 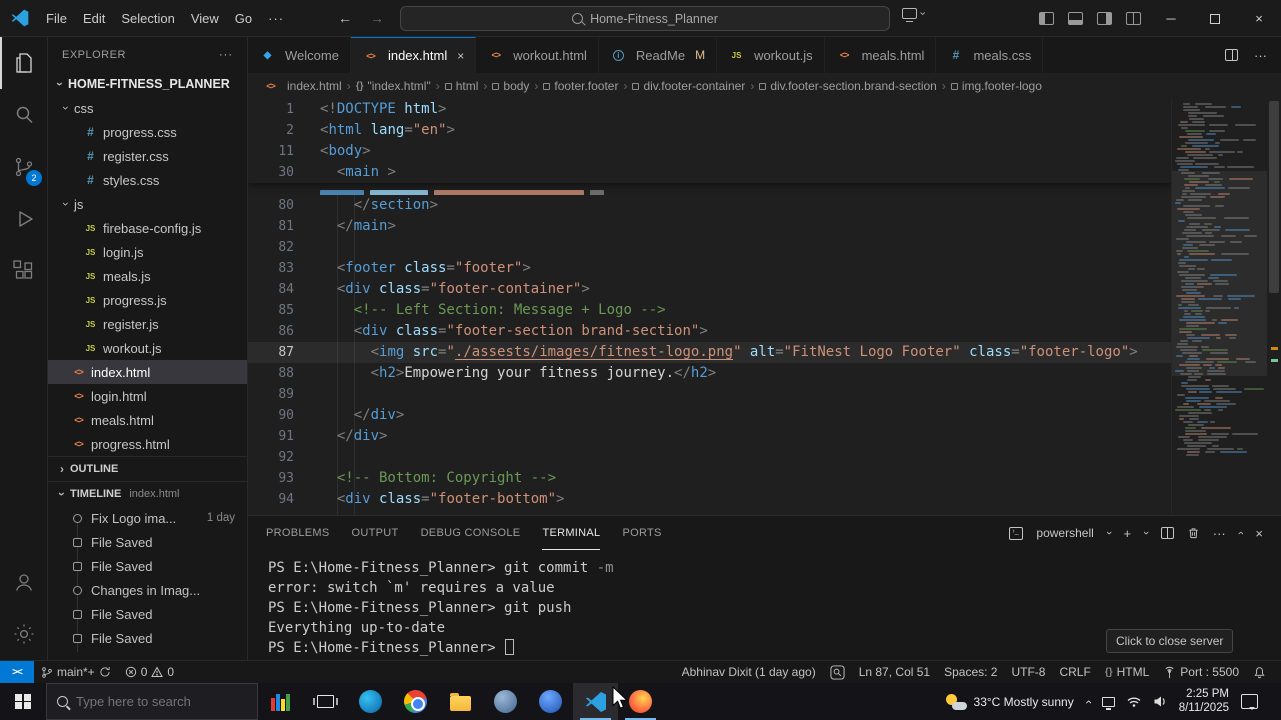 What do you see at coordinates (23, 701) in the screenshot?
I see `start-button` at bounding box center [23, 701].